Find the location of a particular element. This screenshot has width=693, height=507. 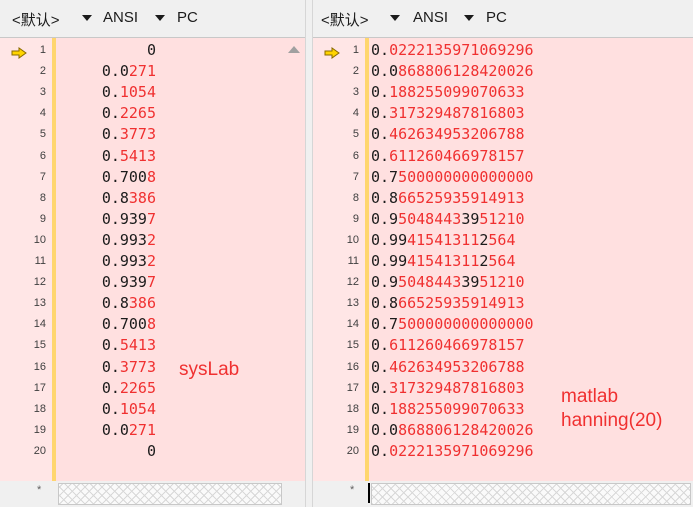

line-number-text: 5 is located at coordinates (42, 134).